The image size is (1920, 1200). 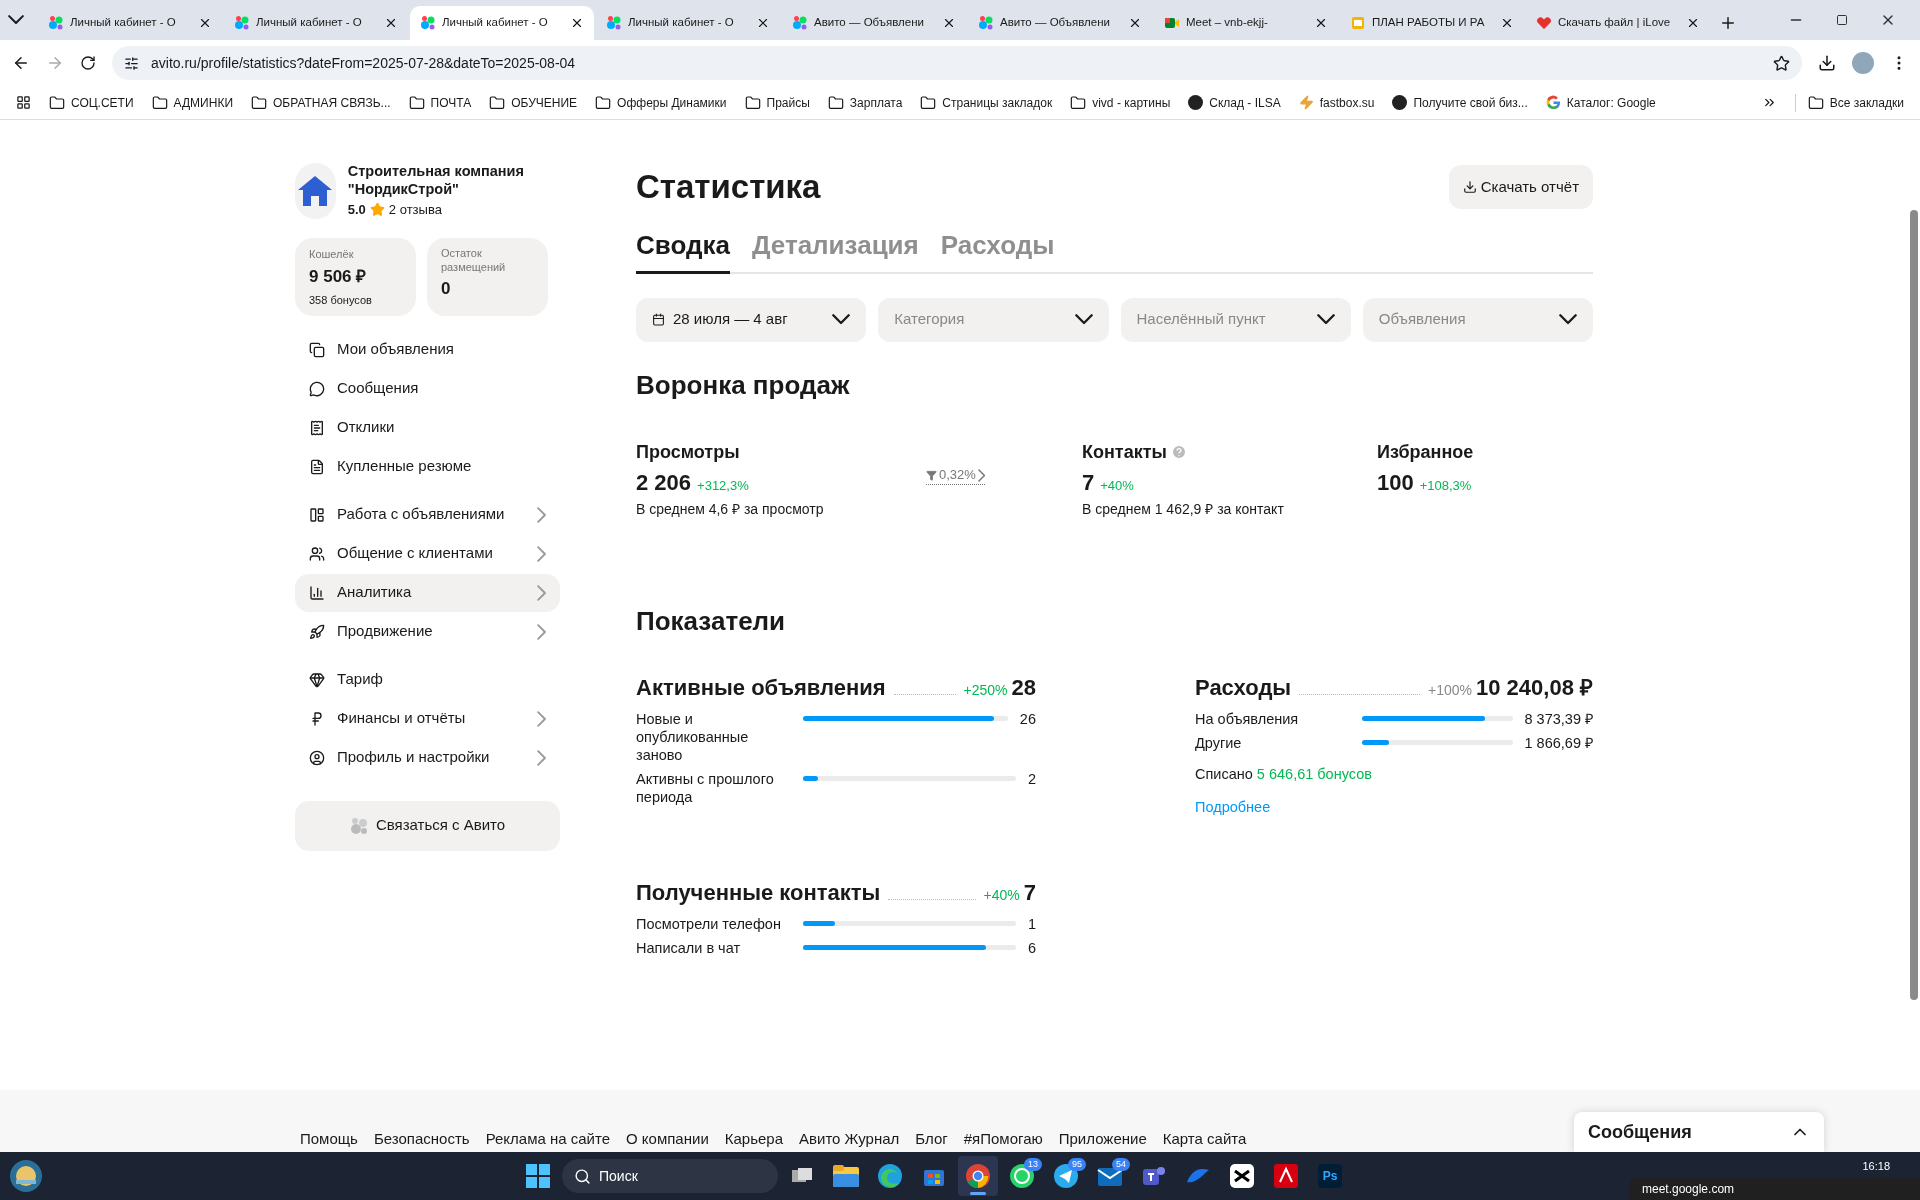 What do you see at coordinates (427, 514) in the screenshot?
I see `menu-item: Работа с объявлениями` at bounding box center [427, 514].